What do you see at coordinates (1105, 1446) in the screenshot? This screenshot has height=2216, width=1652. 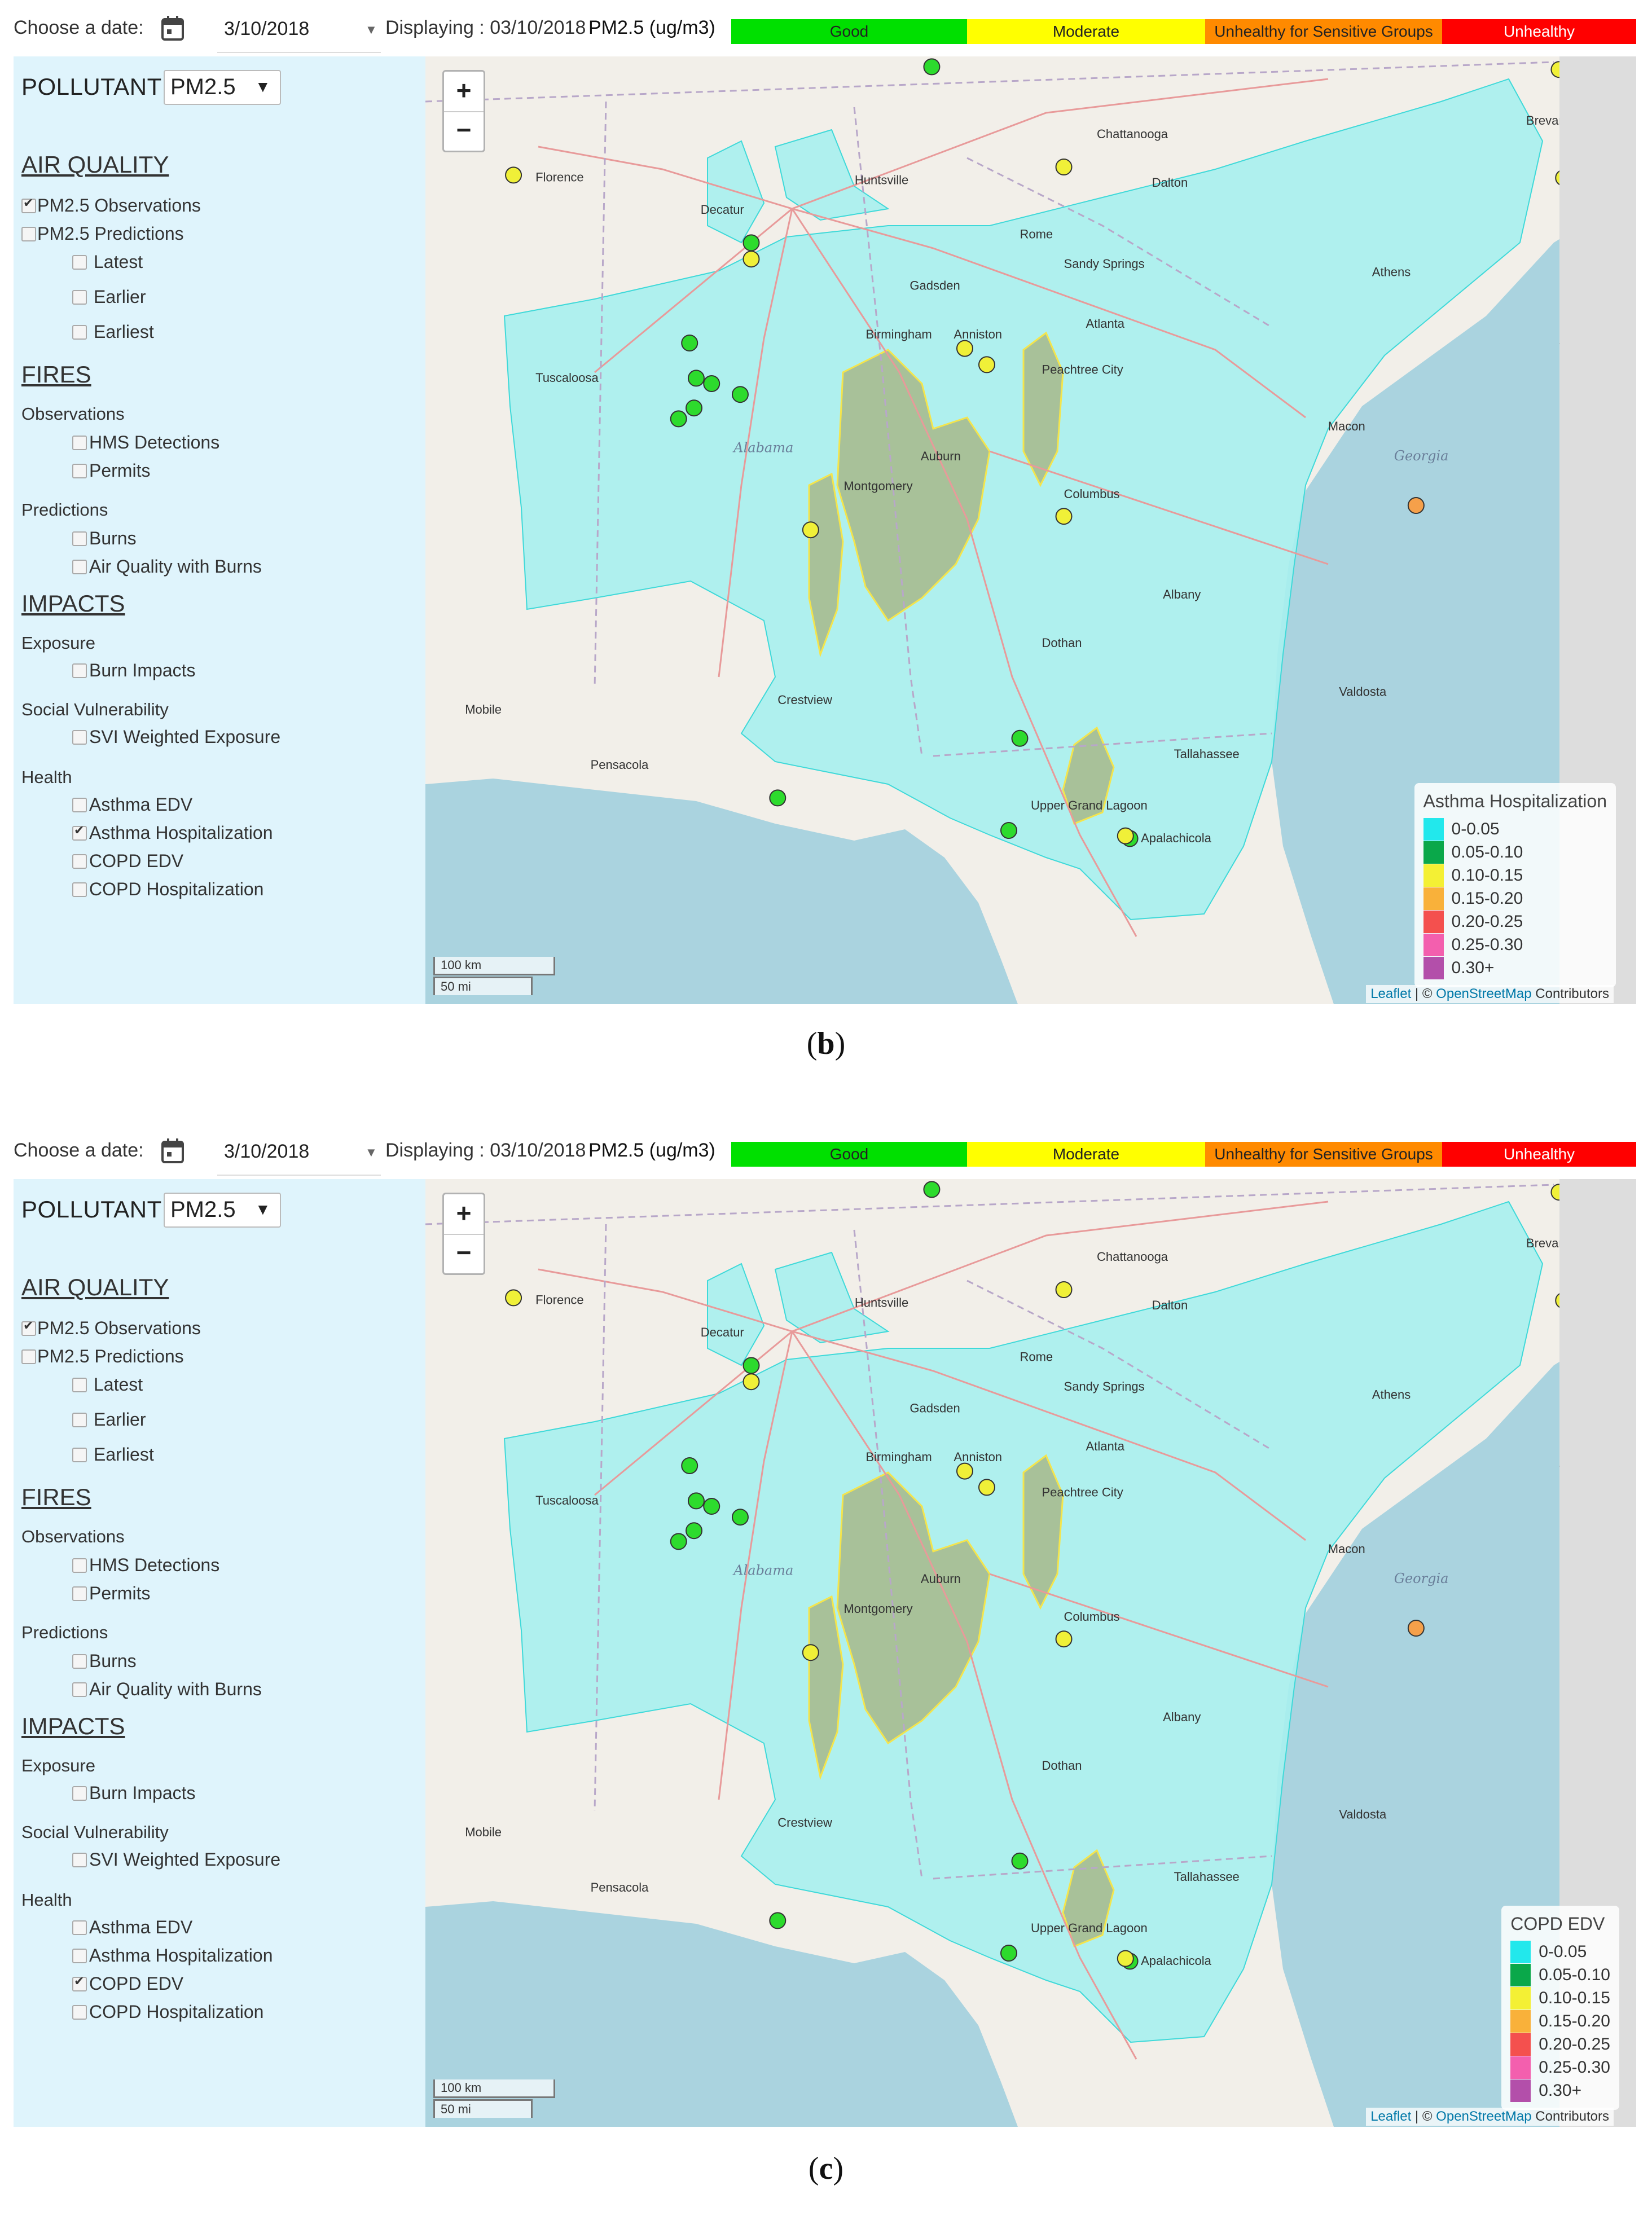 I see `city-label: Atlanta` at bounding box center [1105, 1446].